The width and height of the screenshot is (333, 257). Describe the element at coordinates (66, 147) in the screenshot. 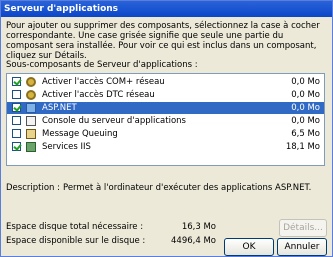

I see `component-name: Services IIS` at that location.